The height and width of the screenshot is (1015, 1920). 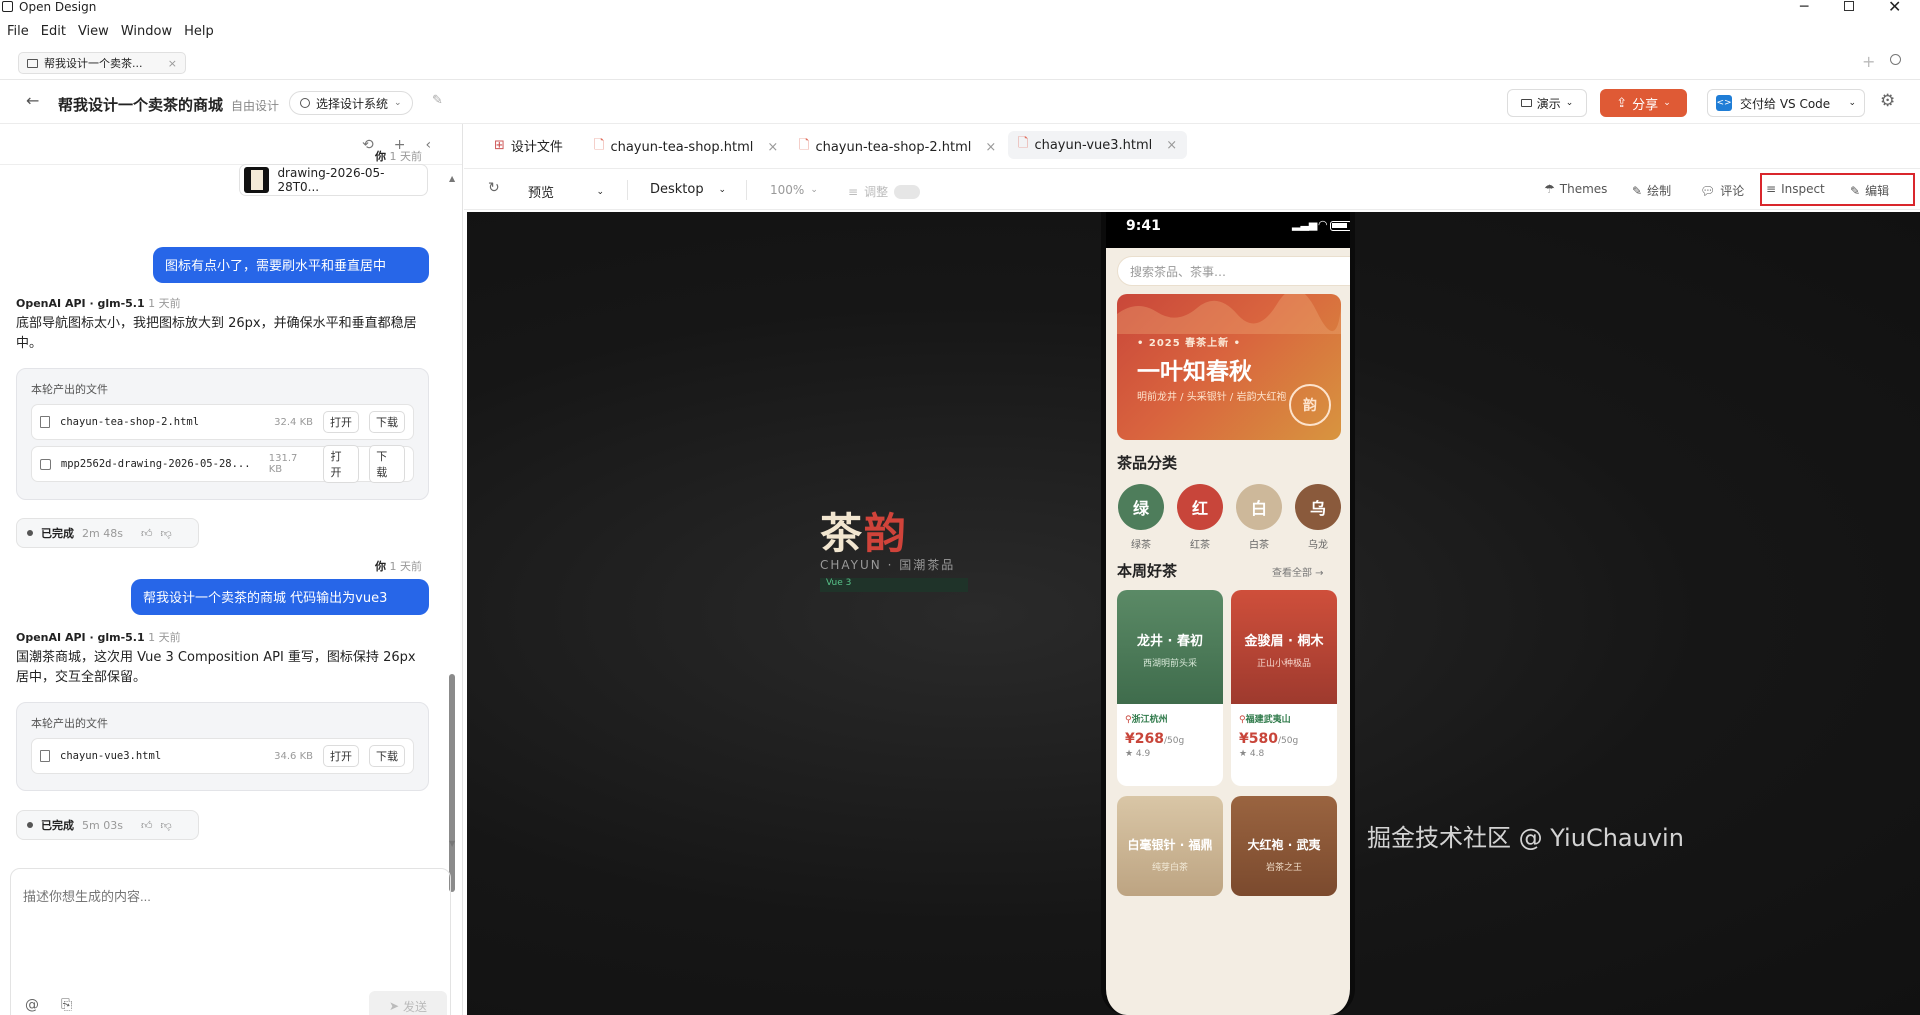 What do you see at coordinates (437, 100) in the screenshot?
I see `edit-title-icon: ✎` at bounding box center [437, 100].